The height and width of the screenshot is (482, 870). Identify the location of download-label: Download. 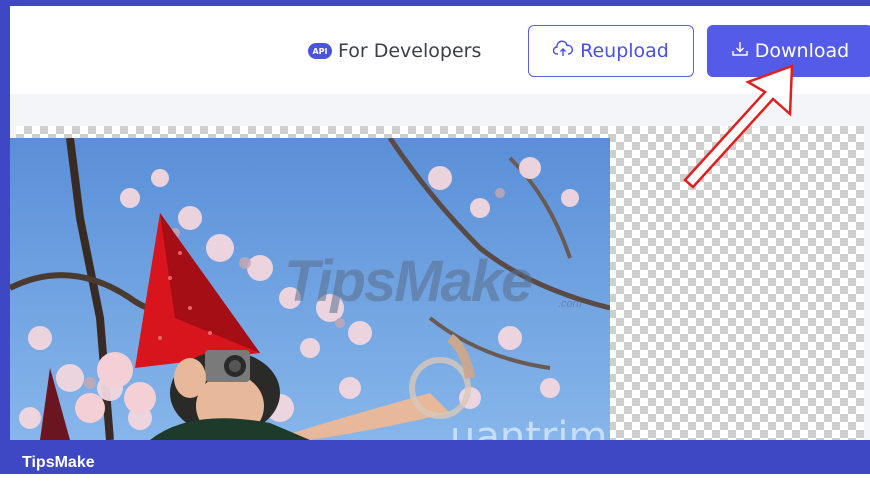
(802, 51).